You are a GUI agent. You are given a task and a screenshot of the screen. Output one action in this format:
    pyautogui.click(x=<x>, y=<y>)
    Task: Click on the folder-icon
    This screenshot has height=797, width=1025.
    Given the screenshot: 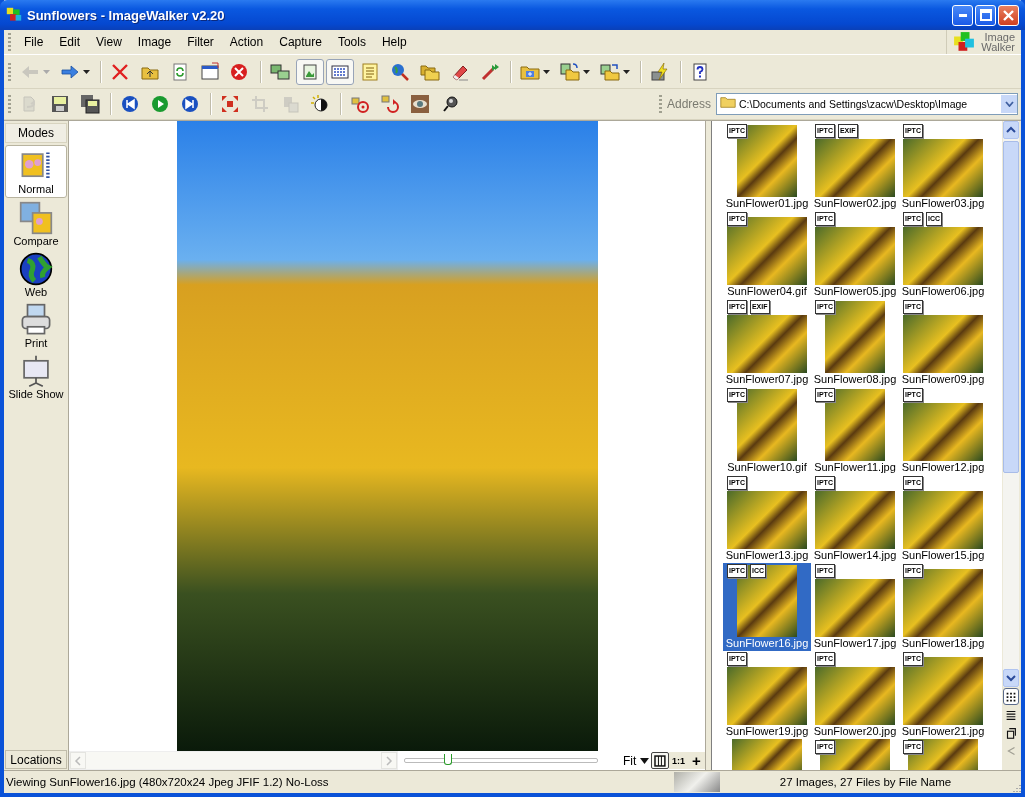 What is the action you would take?
    pyautogui.click(x=728, y=102)
    